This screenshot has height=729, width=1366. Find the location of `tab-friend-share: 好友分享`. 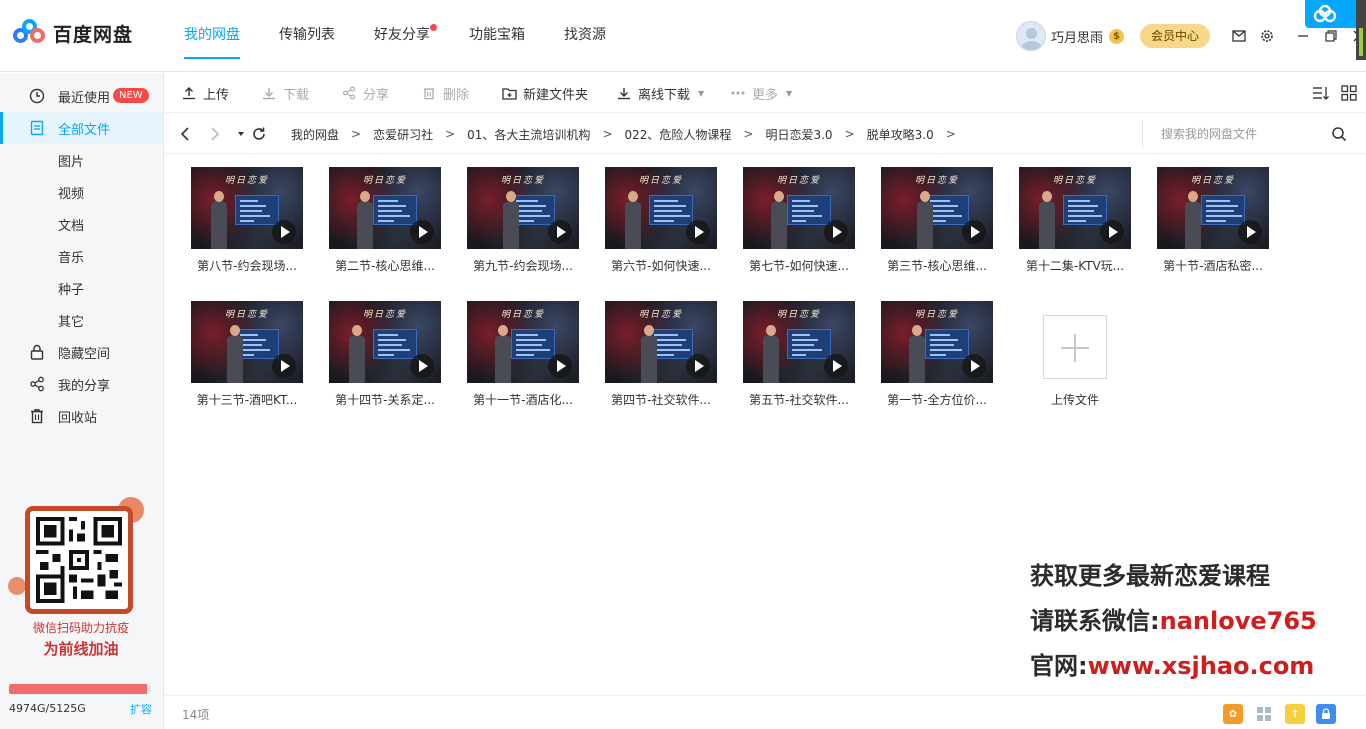

tab-friend-share: 好友分享 is located at coordinates (402, 36).